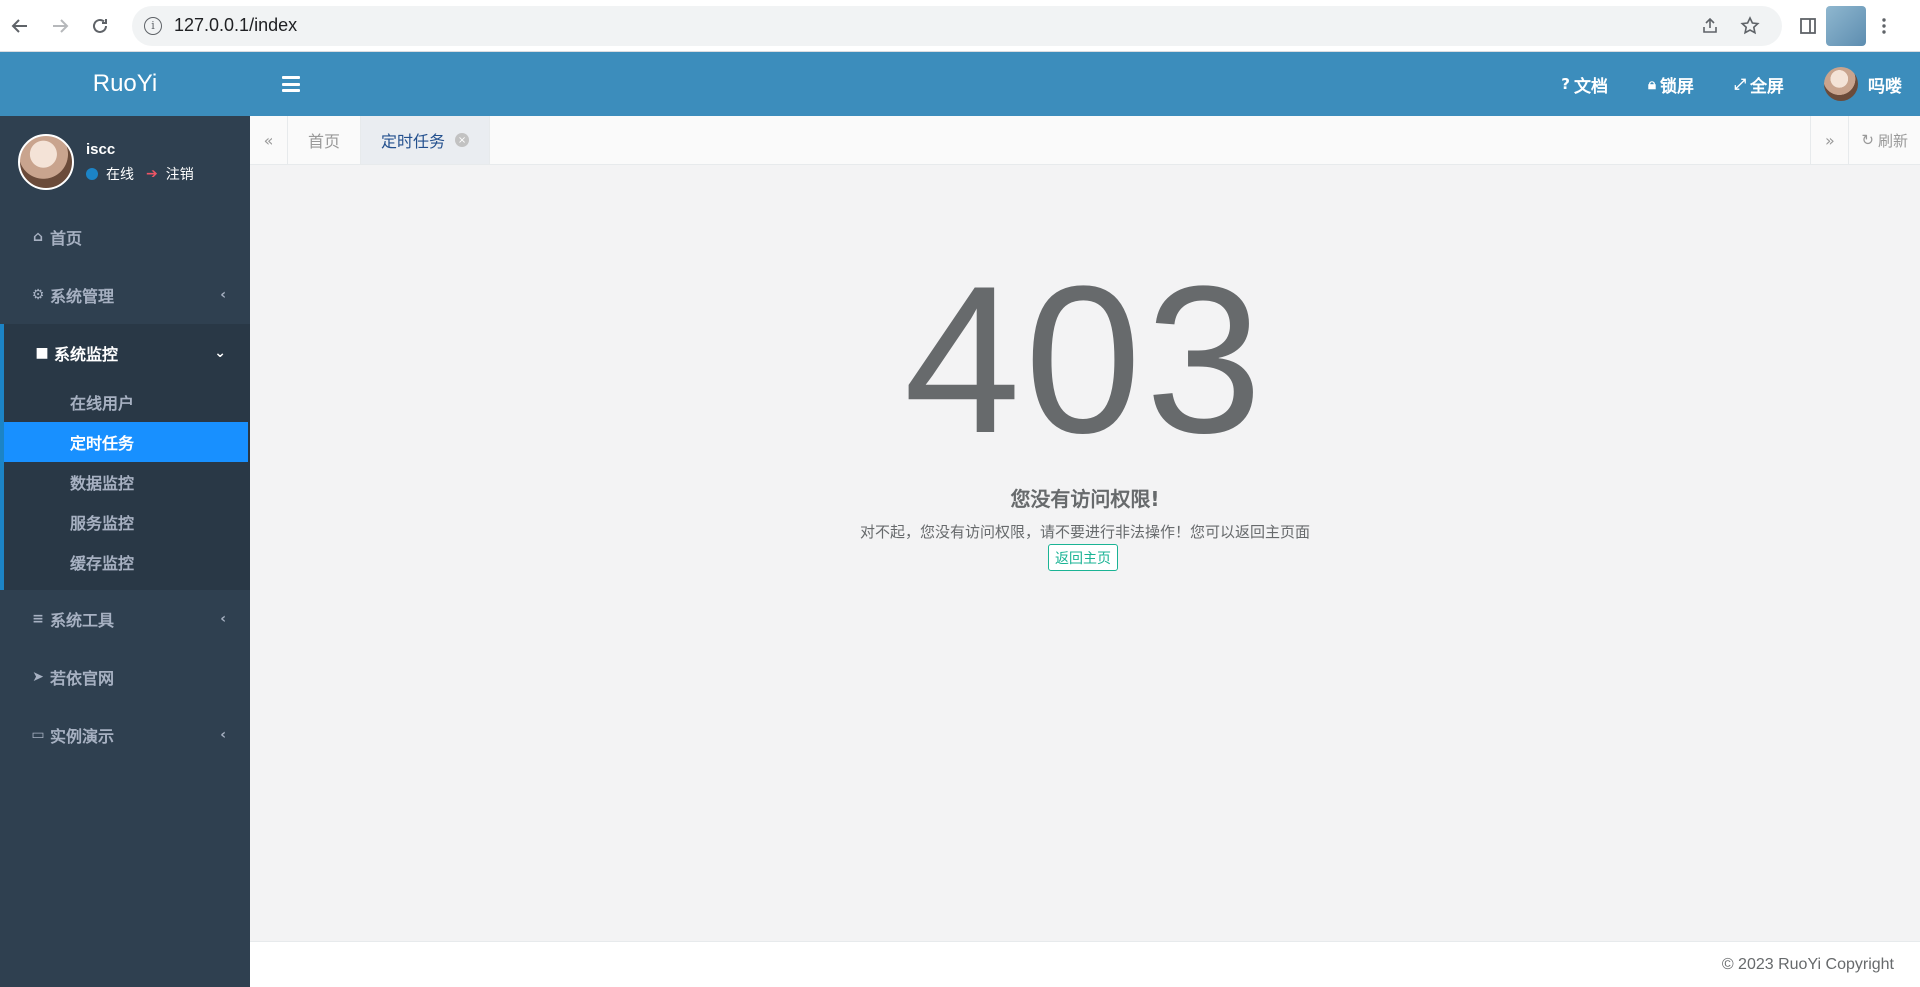 The height and width of the screenshot is (987, 1920). What do you see at coordinates (120, 174) in the screenshot?
I see `online-status: 在线` at bounding box center [120, 174].